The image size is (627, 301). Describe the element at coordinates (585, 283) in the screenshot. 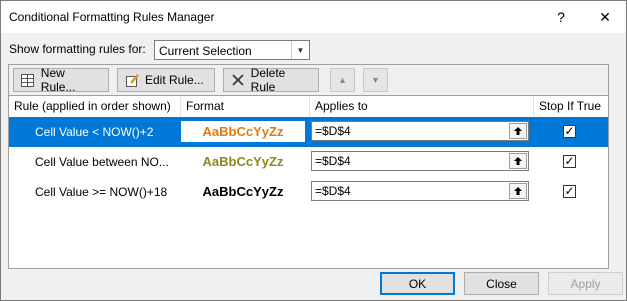

I see `apply-button: Apply` at that location.